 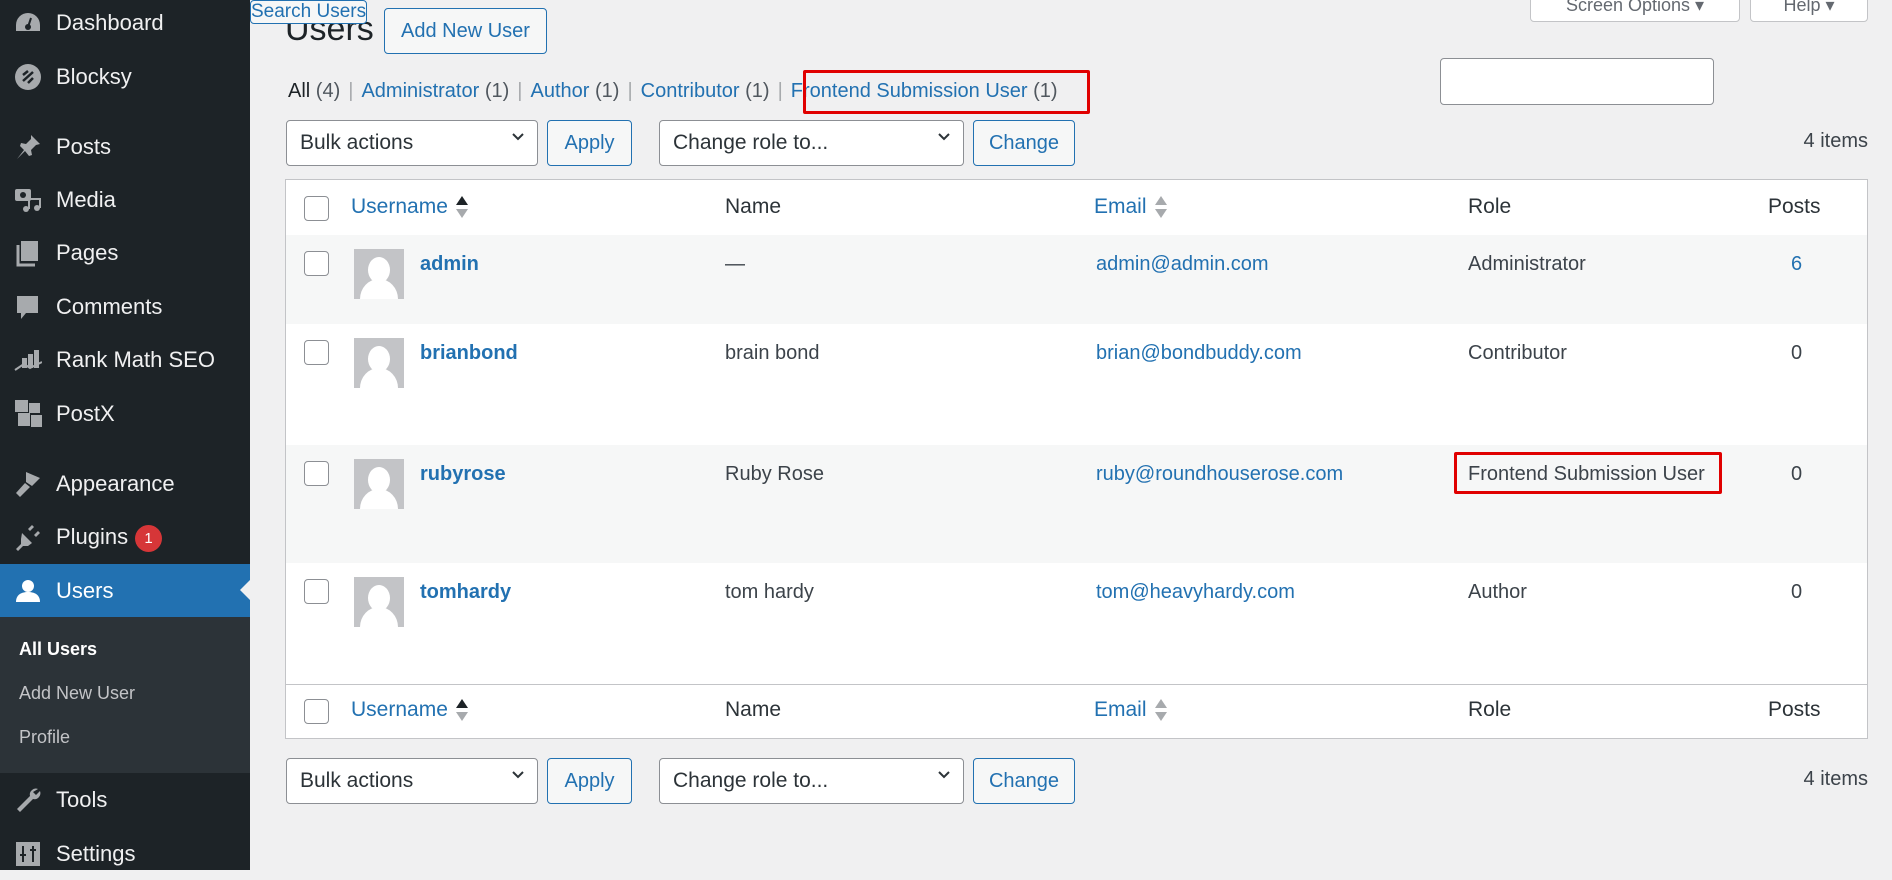 What do you see at coordinates (1809, 11) in the screenshot?
I see `help-button: Help ▾` at bounding box center [1809, 11].